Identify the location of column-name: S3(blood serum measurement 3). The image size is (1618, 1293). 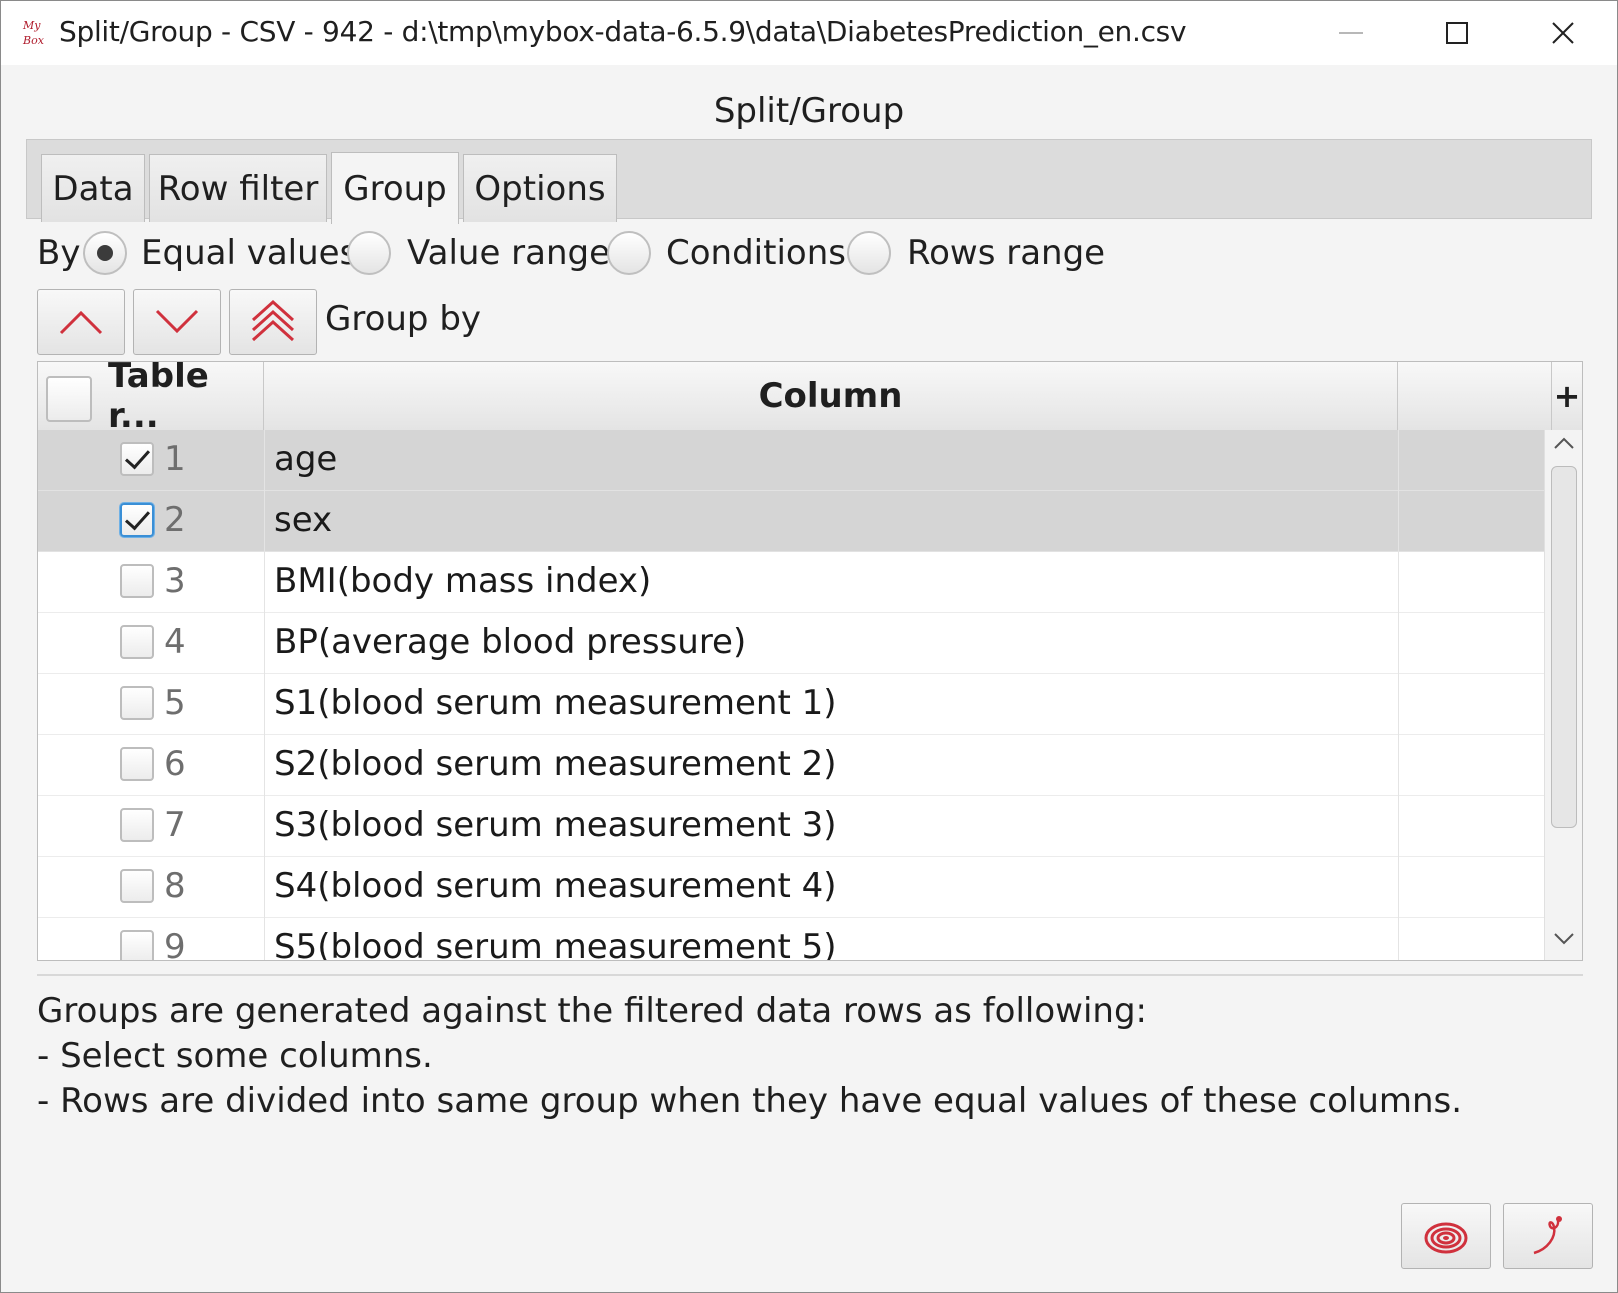
(555, 825).